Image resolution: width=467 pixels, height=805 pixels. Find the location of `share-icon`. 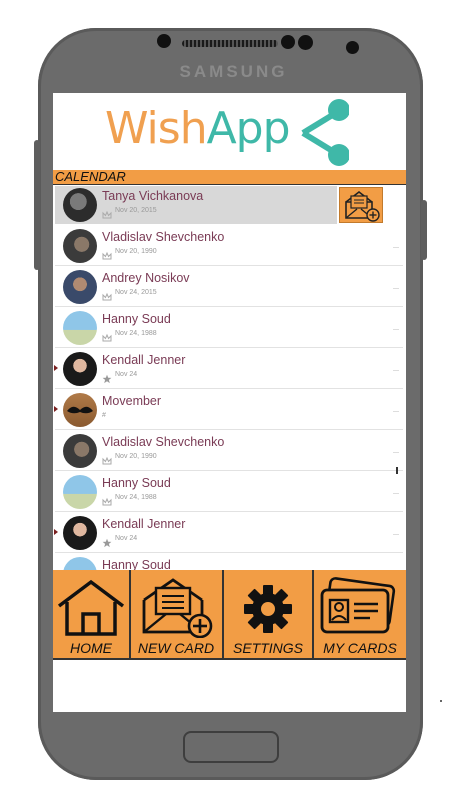

share-icon is located at coordinates (325, 132).